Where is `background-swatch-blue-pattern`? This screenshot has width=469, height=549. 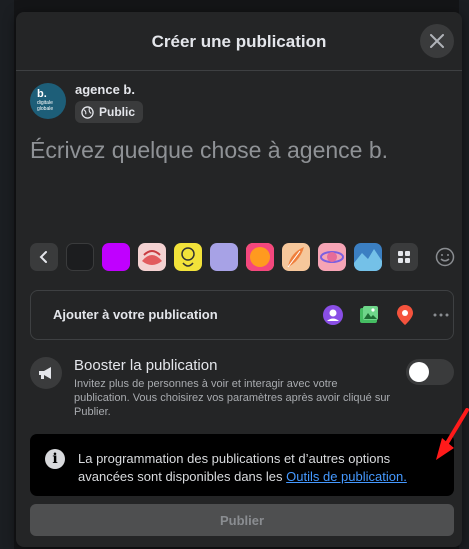 background-swatch-blue-pattern is located at coordinates (368, 257).